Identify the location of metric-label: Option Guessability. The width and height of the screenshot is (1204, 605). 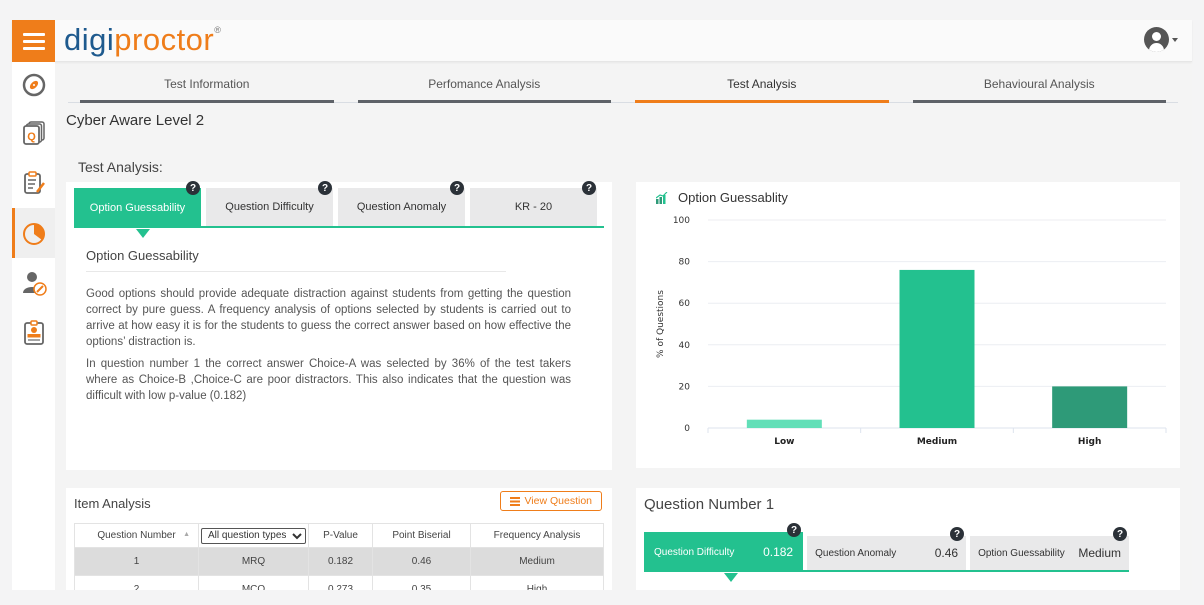
(1021, 553).